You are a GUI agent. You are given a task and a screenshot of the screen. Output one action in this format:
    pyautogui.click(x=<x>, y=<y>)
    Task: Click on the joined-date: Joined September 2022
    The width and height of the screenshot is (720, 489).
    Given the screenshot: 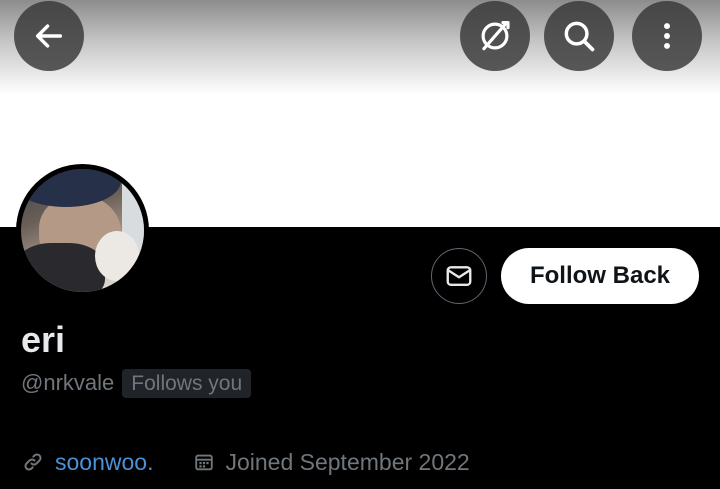 What is the action you would take?
    pyautogui.click(x=347, y=462)
    